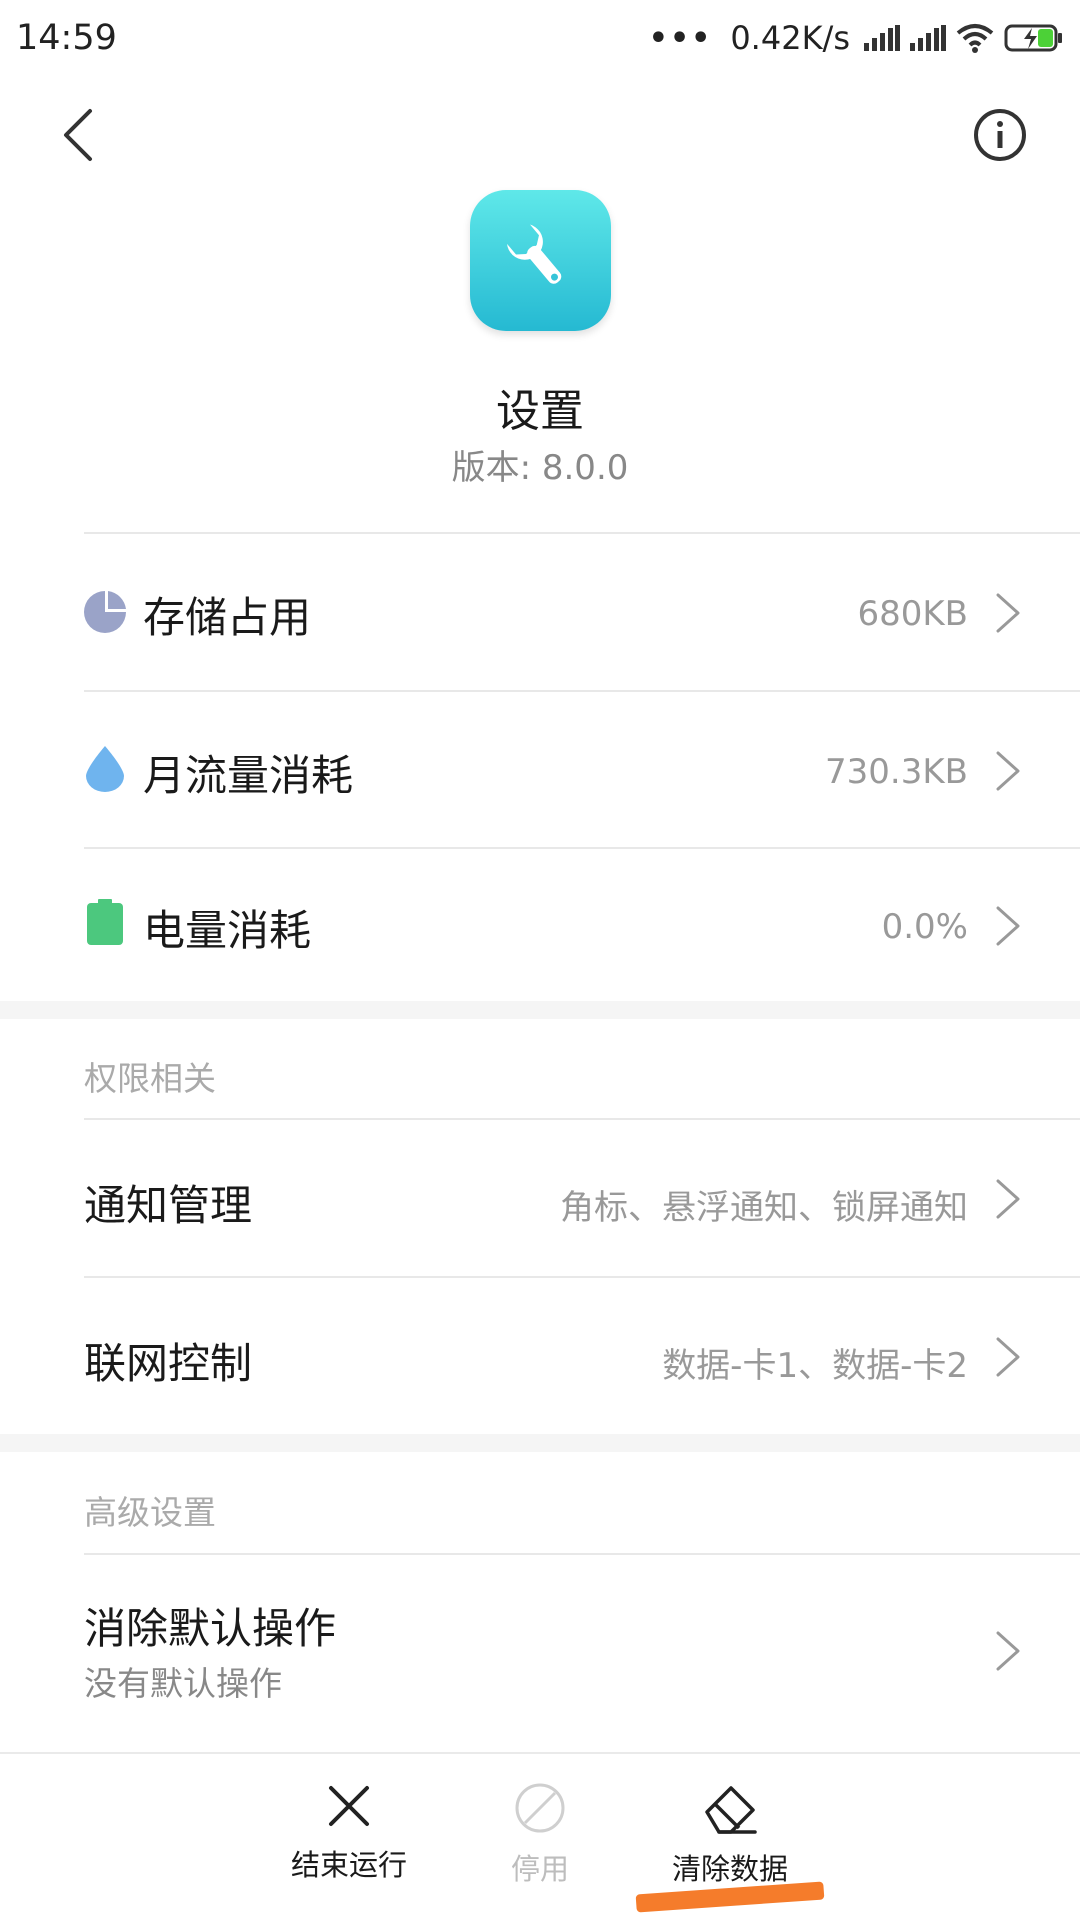 This screenshot has height=1920, width=1080. Describe the element at coordinates (790, 38) in the screenshot. I see `network-speed: 0.42K/s` at that location.